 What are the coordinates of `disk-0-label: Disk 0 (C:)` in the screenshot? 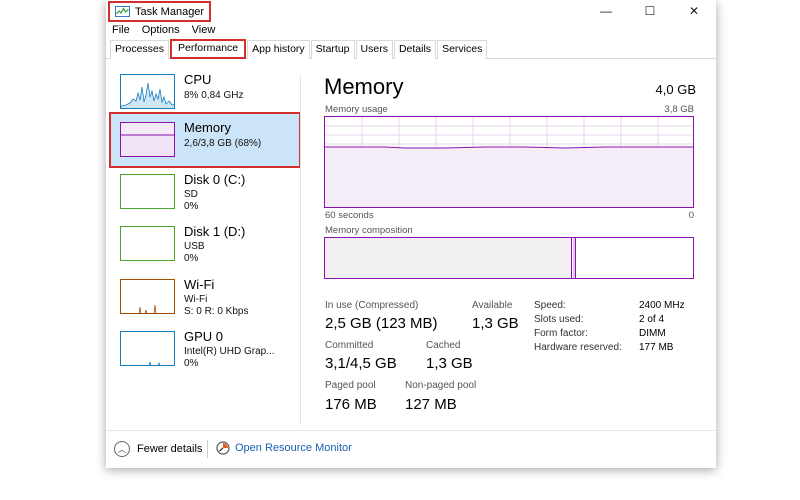 It's located at (215, 179).